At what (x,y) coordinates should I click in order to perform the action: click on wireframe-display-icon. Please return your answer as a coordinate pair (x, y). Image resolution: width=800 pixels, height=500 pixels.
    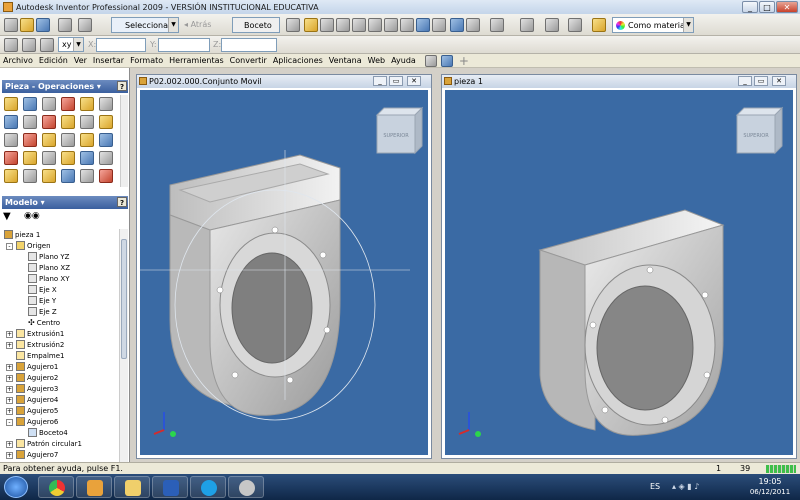
    Looking at the image, I should click on (457, 25).